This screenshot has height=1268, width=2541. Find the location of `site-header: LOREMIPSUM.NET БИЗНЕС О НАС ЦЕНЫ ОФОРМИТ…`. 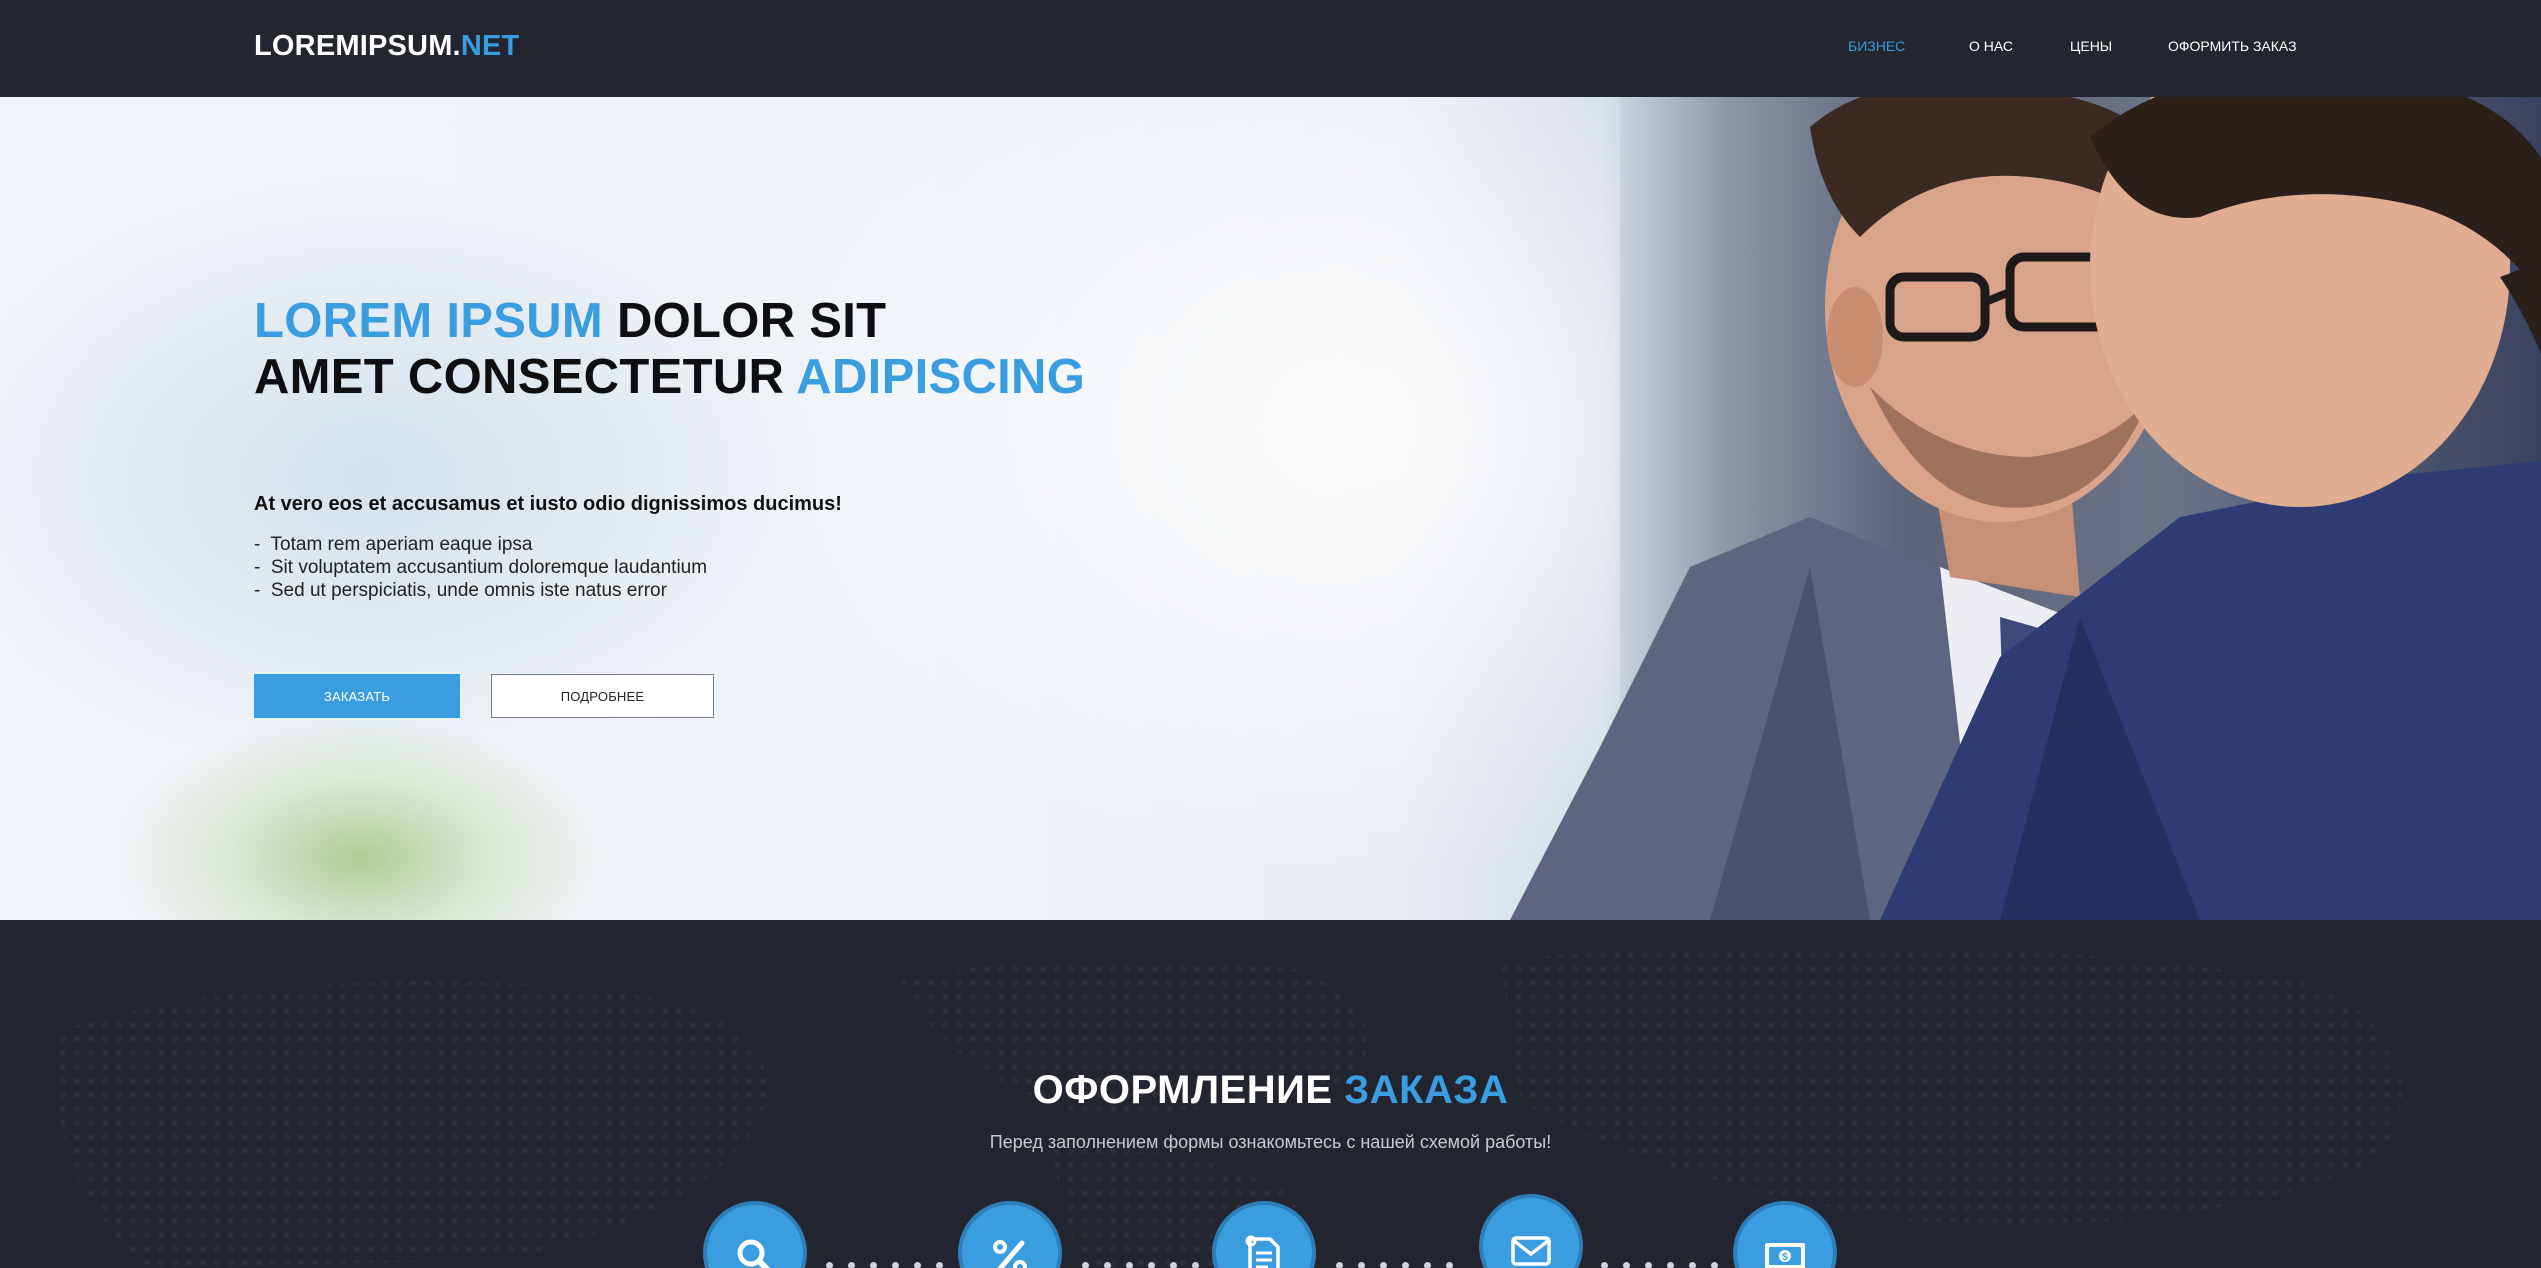

site-header: LOREMIPSUM.NET БИЗНЕС О НАС ЦЕНЫ ОФОРМИТ… is located at coordinates (1270, 48).